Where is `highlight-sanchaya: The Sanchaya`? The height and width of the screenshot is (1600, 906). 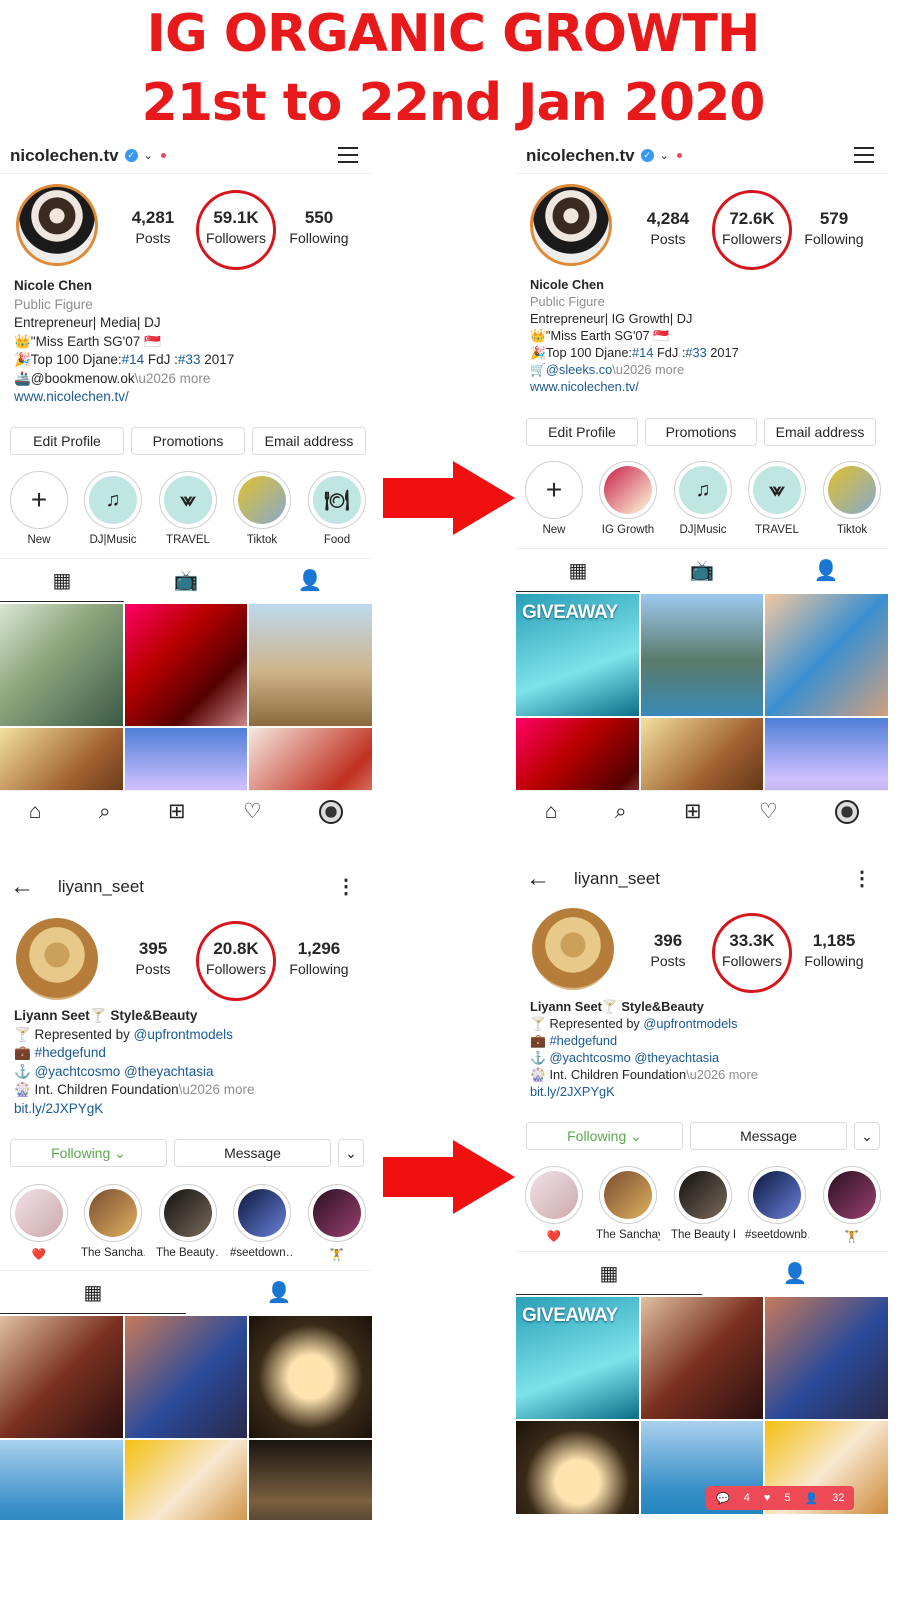 highlight-sanchaya: The Sanchaya is located at coordinates (628, 1203).